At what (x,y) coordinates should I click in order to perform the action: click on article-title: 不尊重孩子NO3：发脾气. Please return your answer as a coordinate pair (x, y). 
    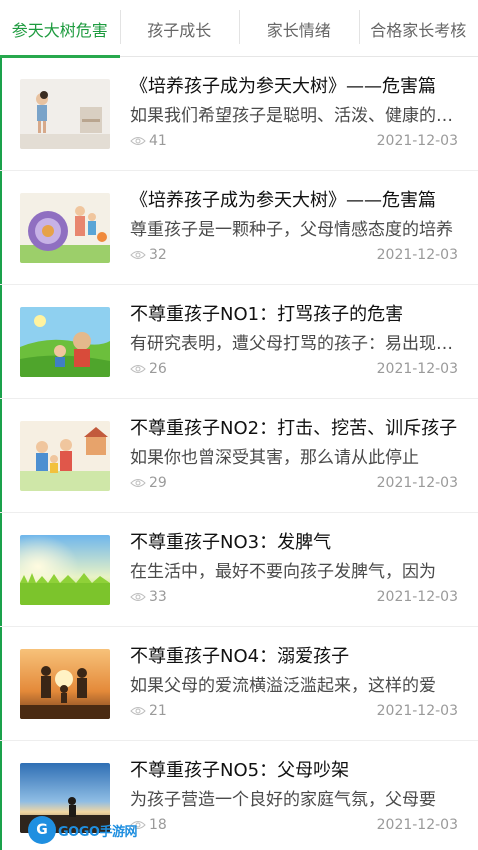
    Looking at the image, I should click on (231, 542).